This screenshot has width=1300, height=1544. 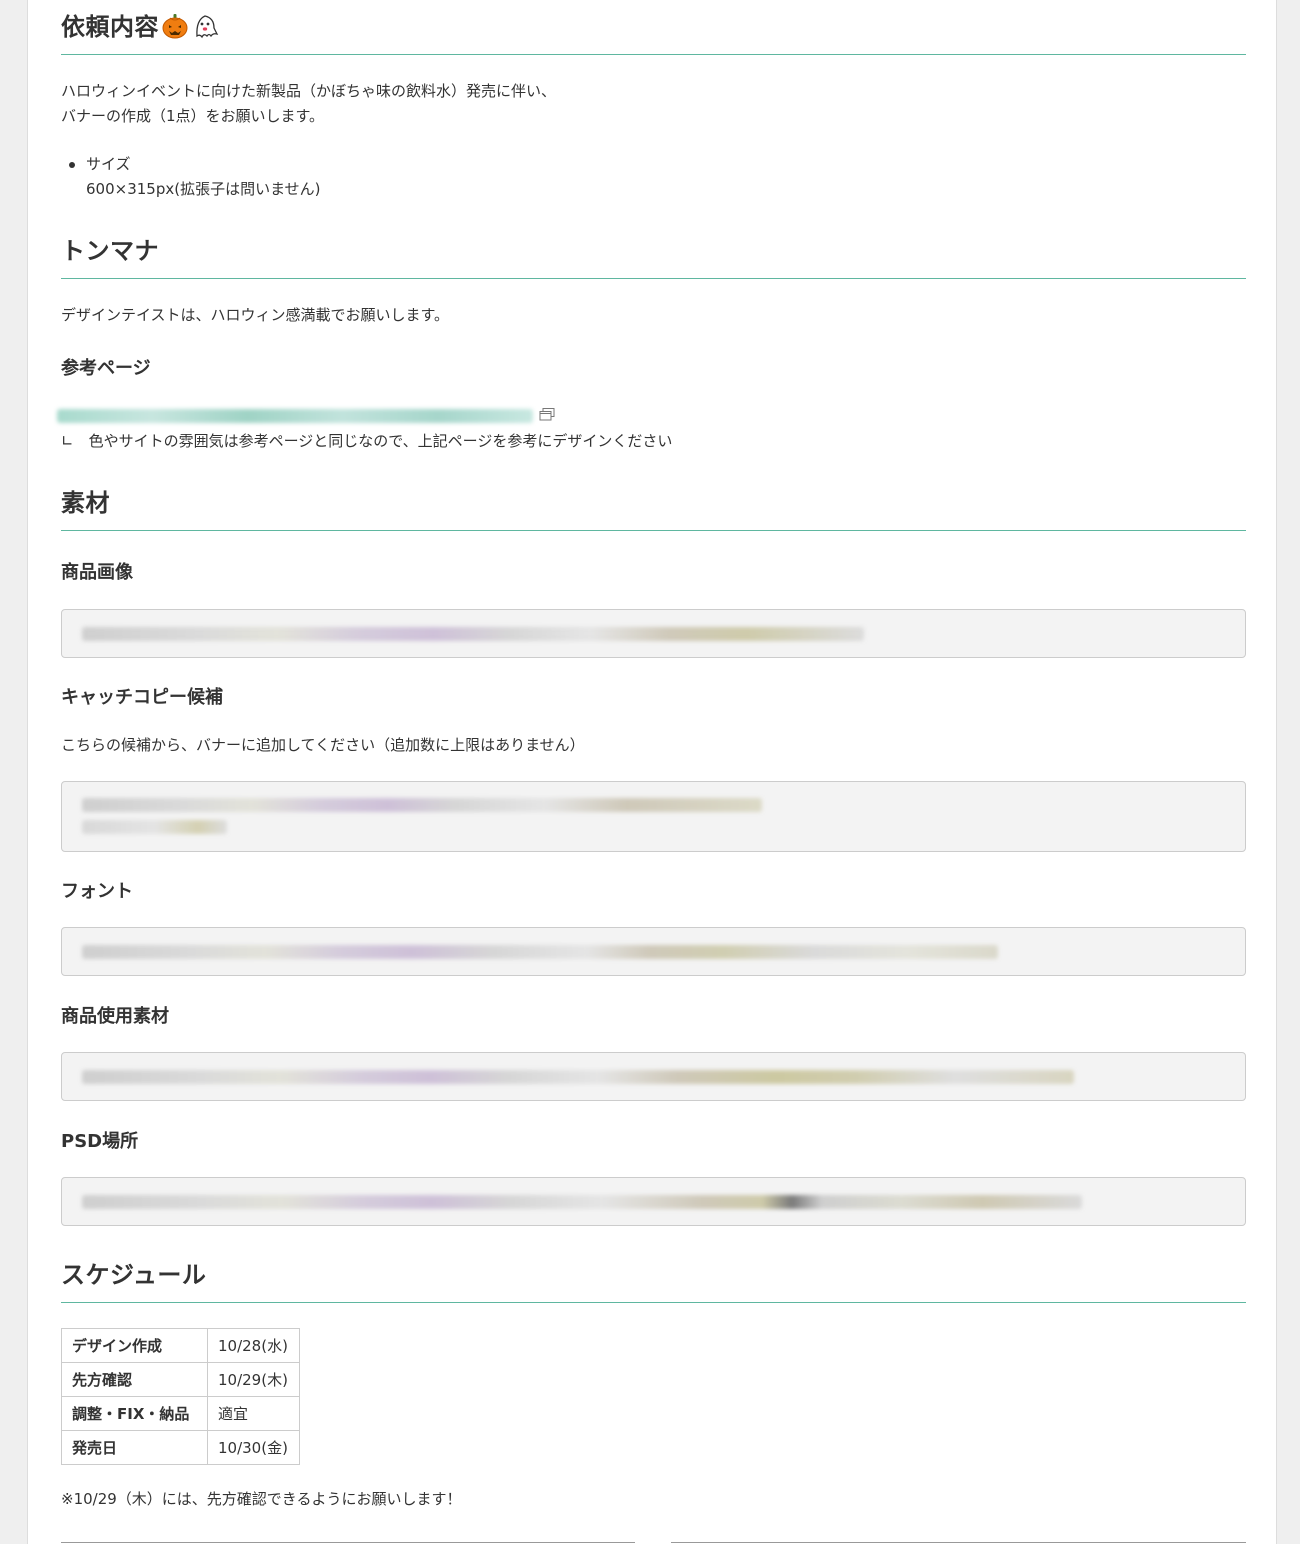 I want to click on schedule-value: 10/30(金), so click(x=253, y=1447).